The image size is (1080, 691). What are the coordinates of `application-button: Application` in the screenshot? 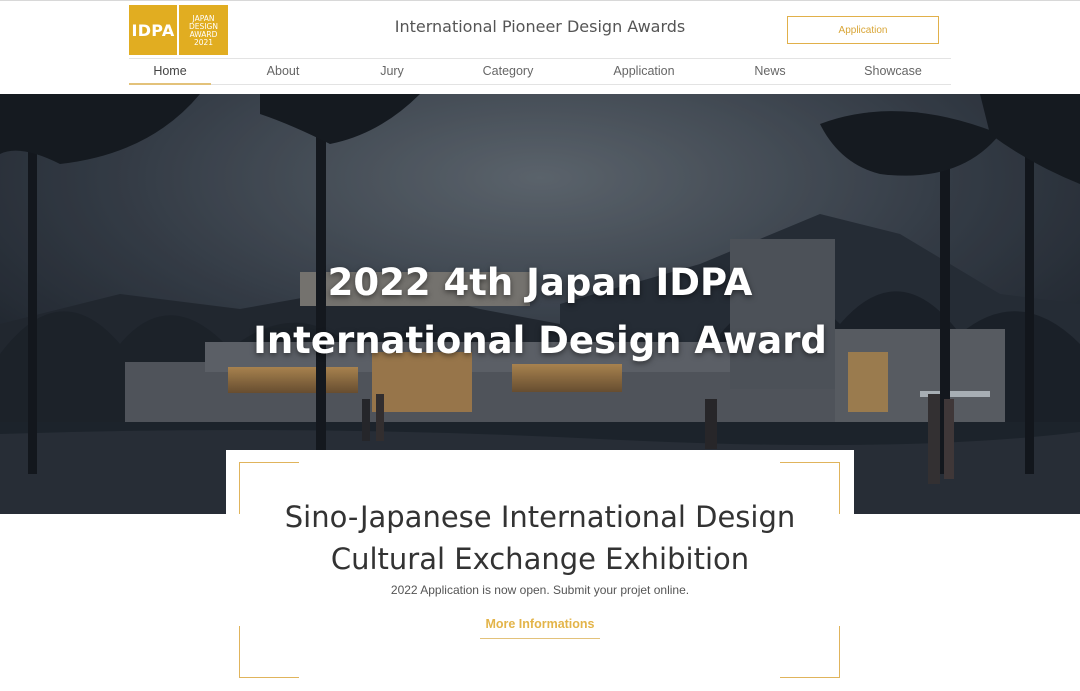 It's located at (863, 30).